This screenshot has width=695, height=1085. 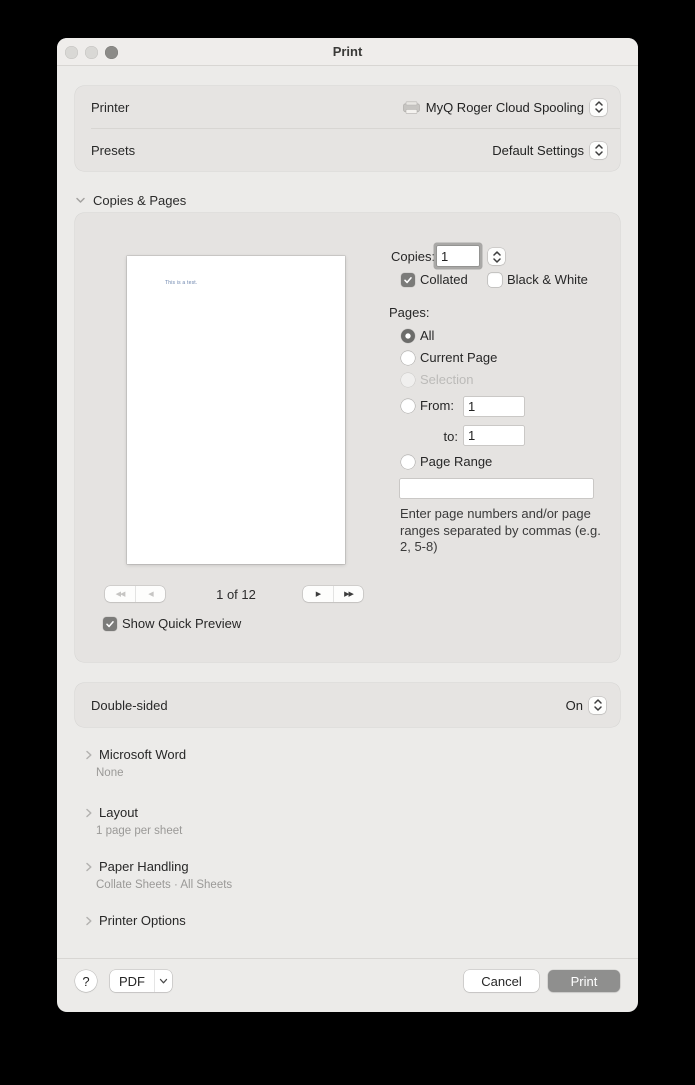 I want to click on section-detail: None, so click(x=110, y=773).